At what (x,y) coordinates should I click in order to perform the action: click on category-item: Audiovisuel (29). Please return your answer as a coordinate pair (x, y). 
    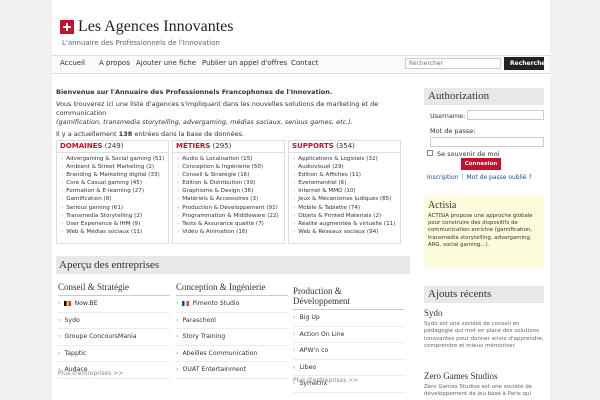
    Looking at the image, I should click on (346, 167).